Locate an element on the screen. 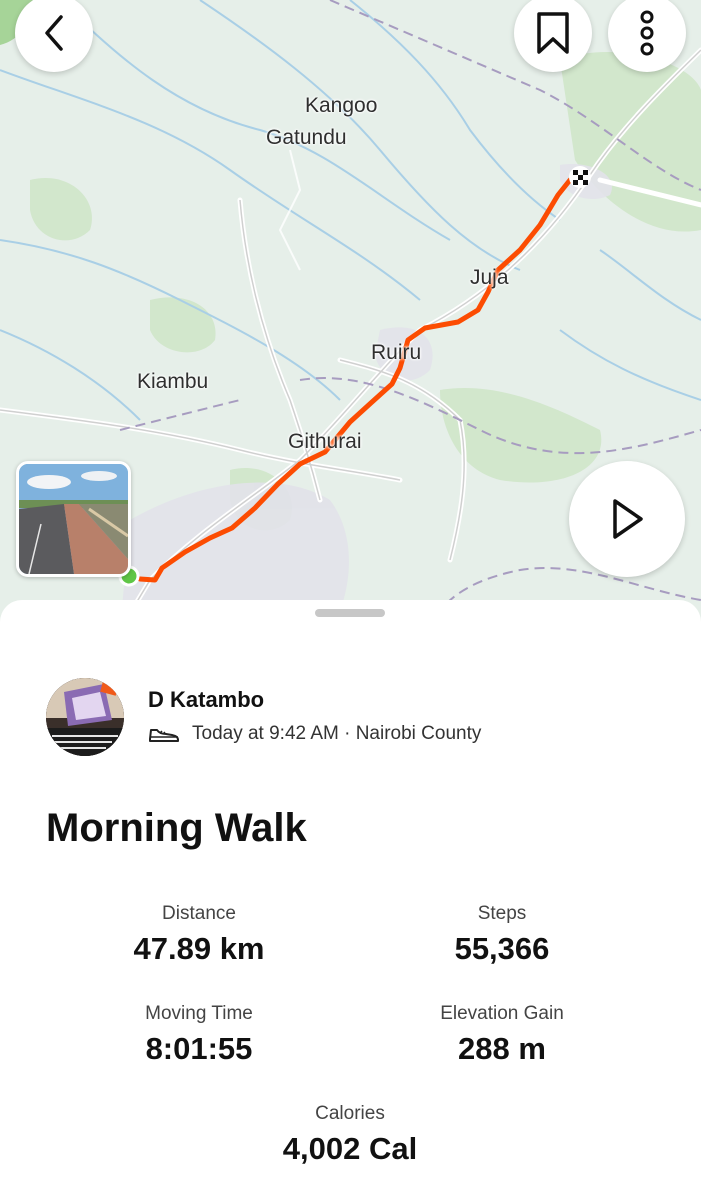 The height and width of the screenshot is (1200, 701). stat-distance: Distance 47.89 km is located at coordinates (199, 935).